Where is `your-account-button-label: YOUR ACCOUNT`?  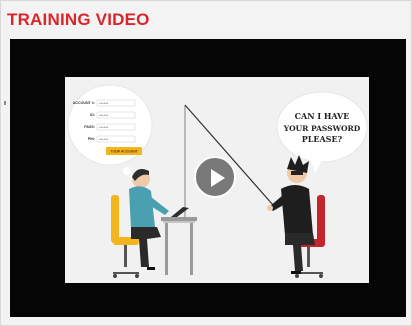
your-account-button-label: YOUR ACCOUNT is located at coordinates (124, 152).